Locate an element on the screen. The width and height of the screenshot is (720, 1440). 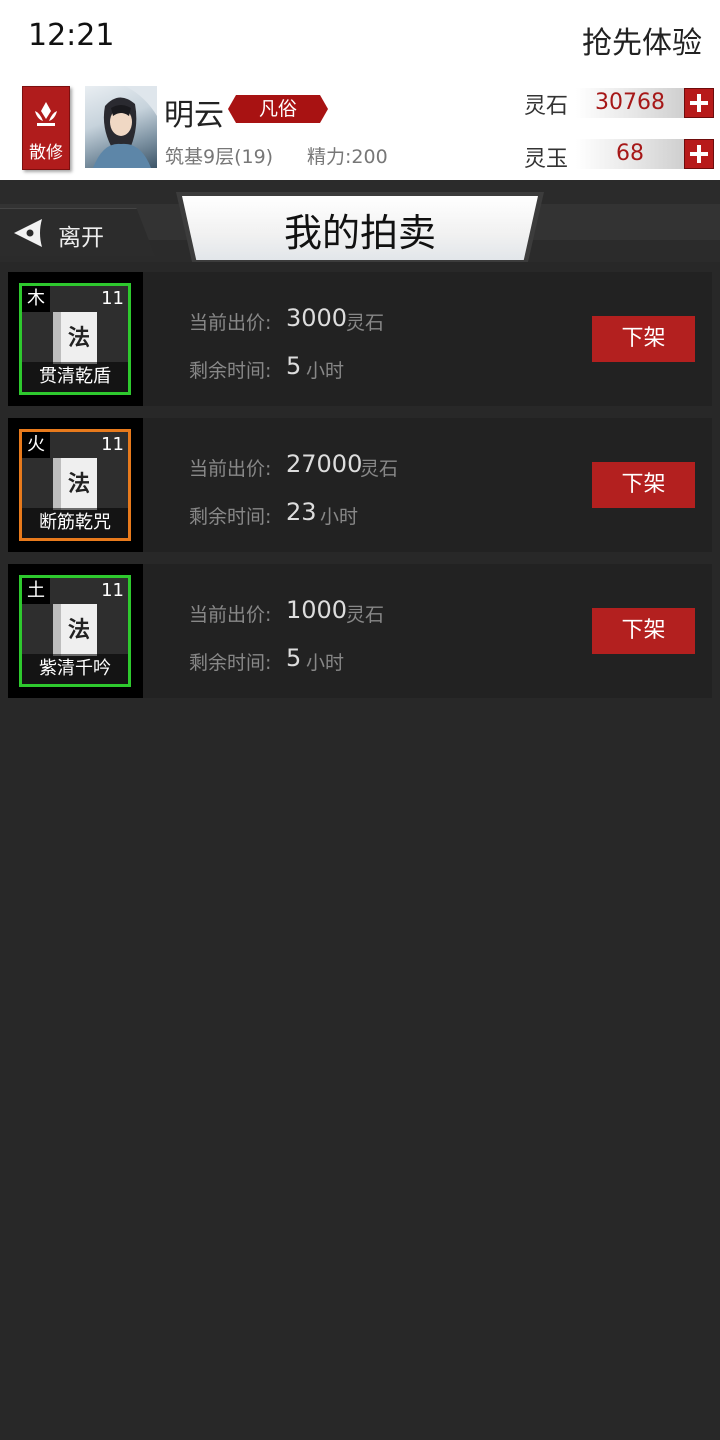
cultivation-realm: 筑基9层(19) is located at coordinates (219, 157).